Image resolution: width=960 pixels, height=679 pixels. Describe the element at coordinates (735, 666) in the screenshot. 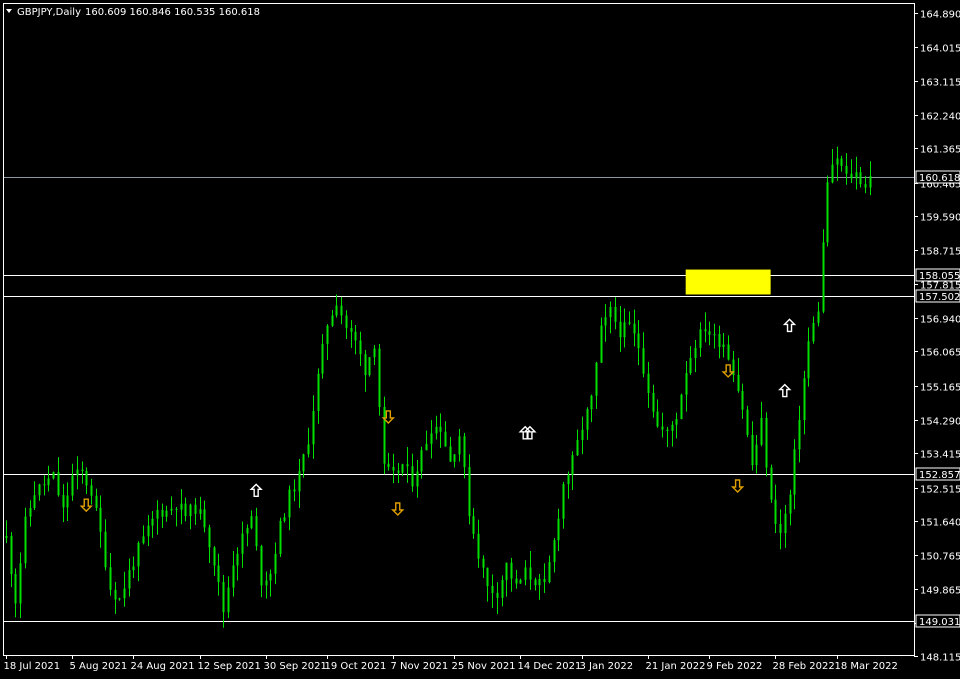

I see `x-tick-label-11: 9 Feb 2022` at that location.